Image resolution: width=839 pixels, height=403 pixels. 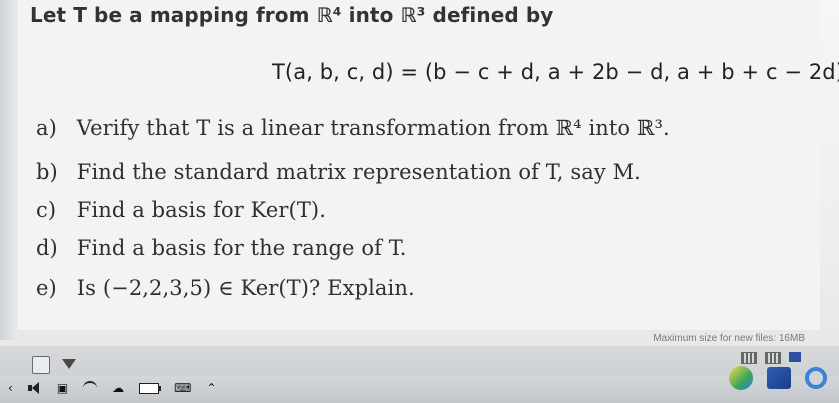 What do you see at coordinates (201, 210) in the screenshot?
I see `question-c-text: Find a basis for Ker(T).` at bounding box center [201, 210].